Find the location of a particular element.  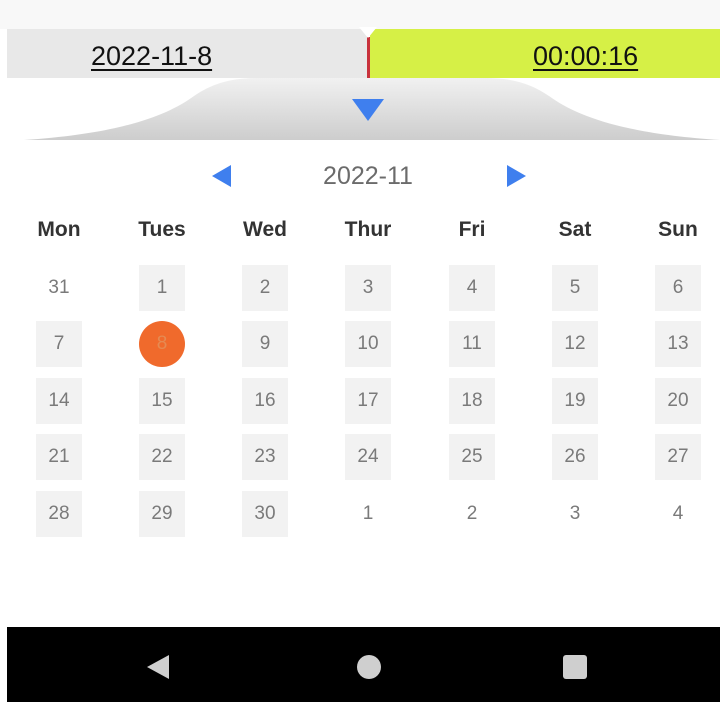

calendar-day: 20 is located at coordinates (678, 401).